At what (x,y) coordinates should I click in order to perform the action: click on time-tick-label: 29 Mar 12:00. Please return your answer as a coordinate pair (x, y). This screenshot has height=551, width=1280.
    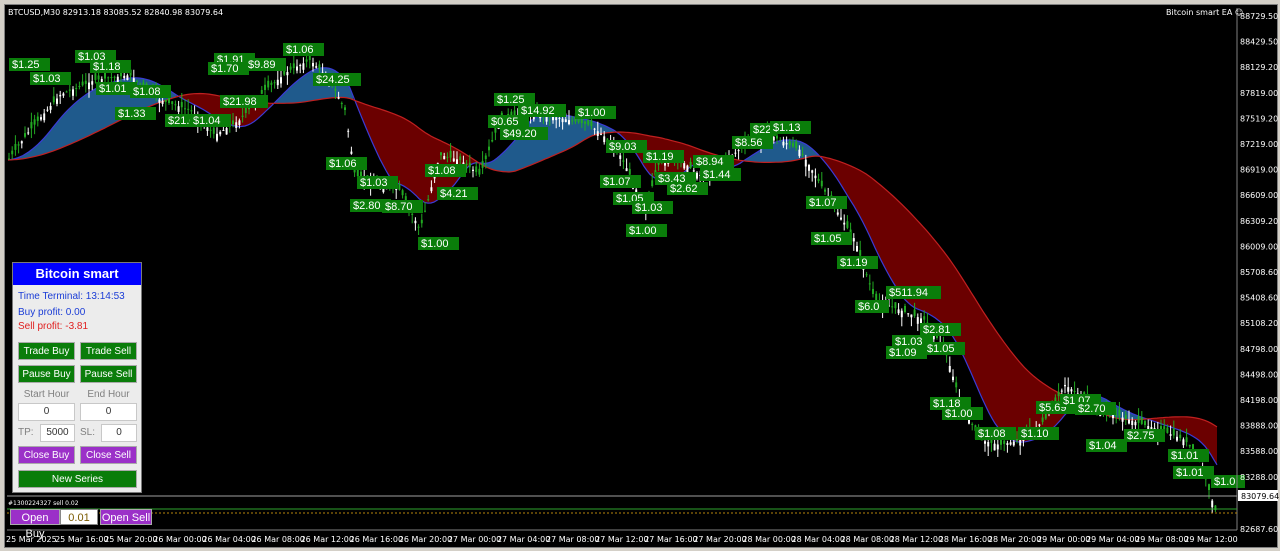
    Looking at the image, I should click on (1210, 539).